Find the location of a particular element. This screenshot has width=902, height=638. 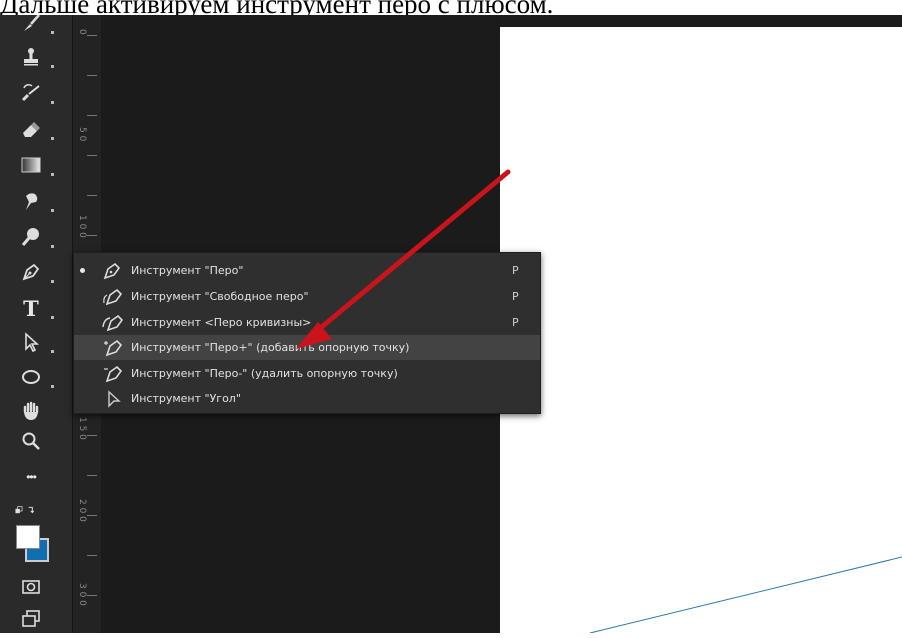

menu-item-freeform-pen: Инструмент "Свободное перо" P is located at coordinates (307, 296).